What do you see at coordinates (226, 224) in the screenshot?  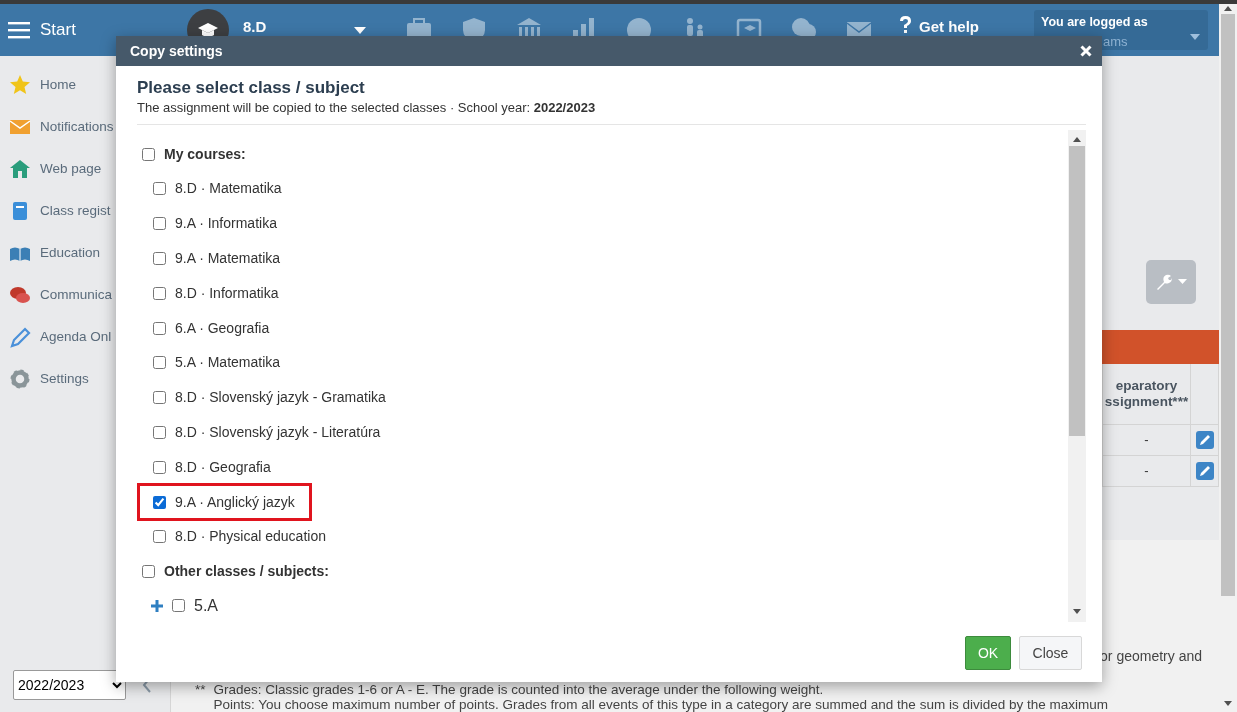 I see `option-label: 9.A · Informatika` at bounding box center [226, 224].